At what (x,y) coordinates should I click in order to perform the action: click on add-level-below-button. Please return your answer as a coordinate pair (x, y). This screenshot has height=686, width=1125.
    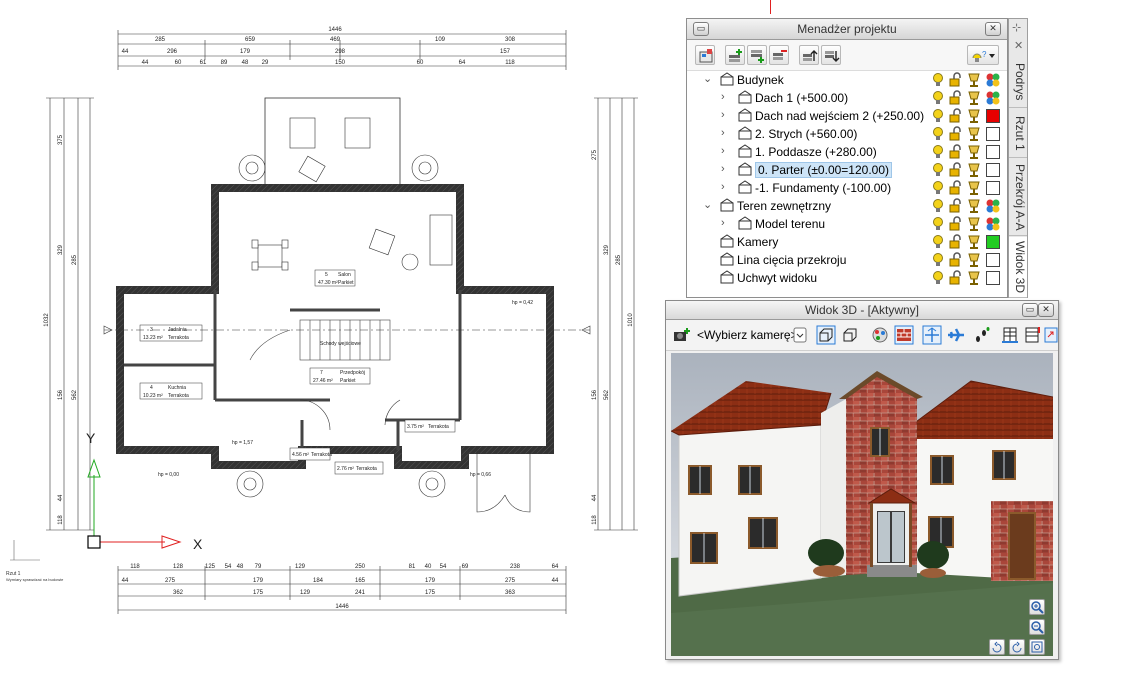
    Looking at the image, I should click on (757, 55).